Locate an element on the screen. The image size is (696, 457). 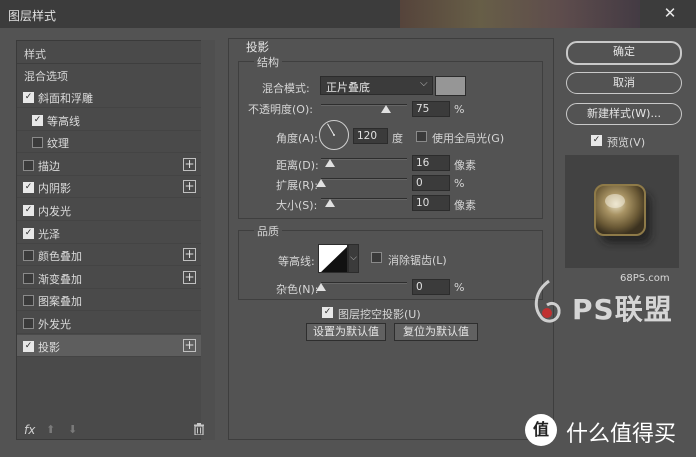
size-unit: 像素 is located at coordinates (465, 205).